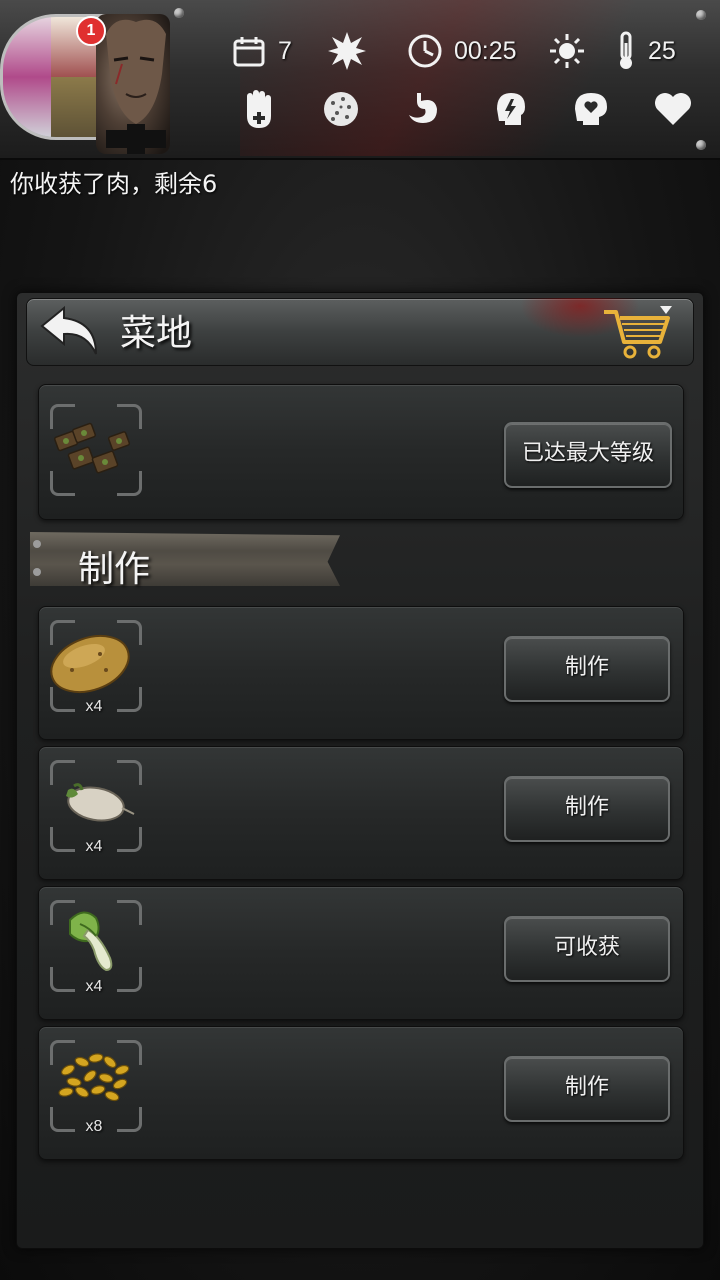 This screenshot has width=720, height=1280. I want to click on clock-icon, so click(425, 51).